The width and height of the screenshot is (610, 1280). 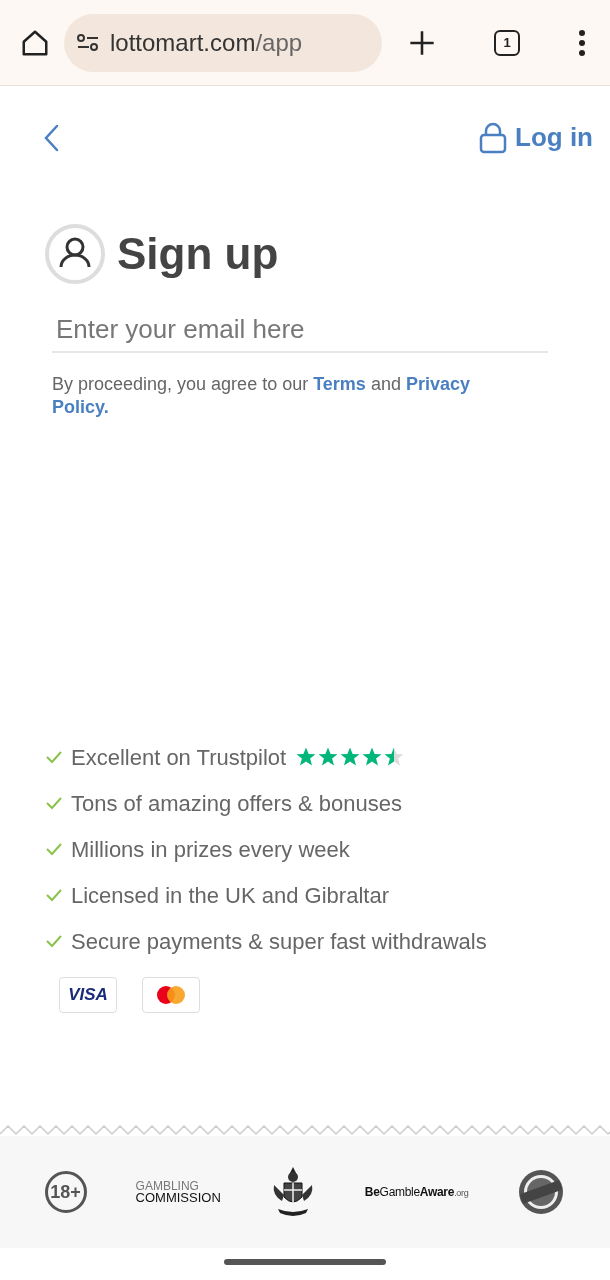 I want to click on url-text: lottomart.com/app, so click(x=206, y=42).